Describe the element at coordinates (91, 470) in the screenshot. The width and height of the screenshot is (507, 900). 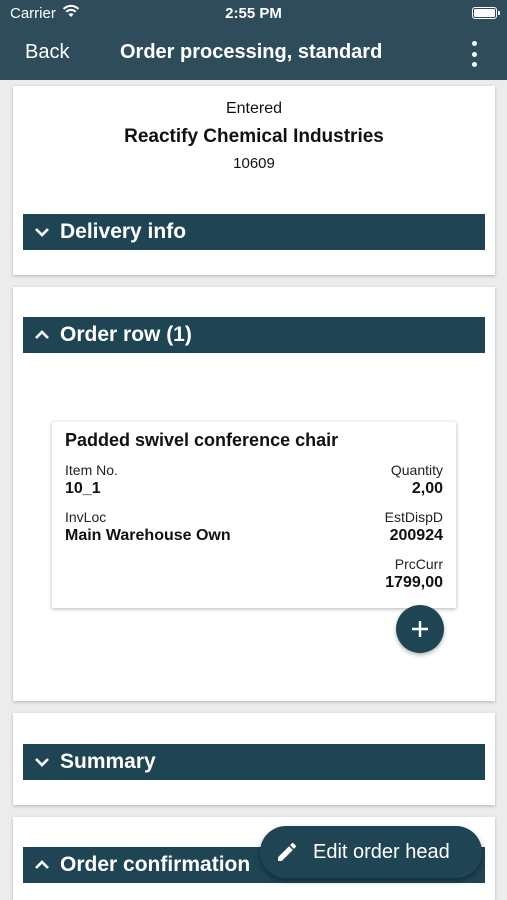
I see `item-no-label: Item No.` at that location.